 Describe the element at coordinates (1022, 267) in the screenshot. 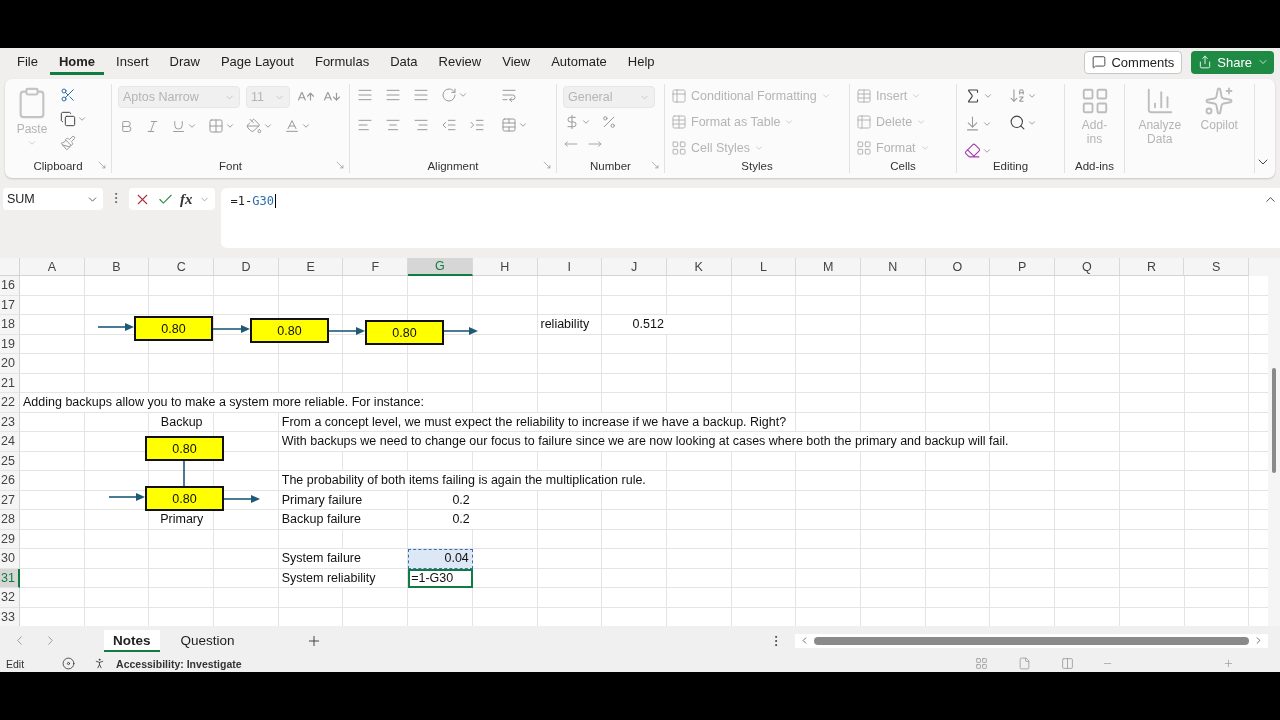

I see `column-header: P` at that location.